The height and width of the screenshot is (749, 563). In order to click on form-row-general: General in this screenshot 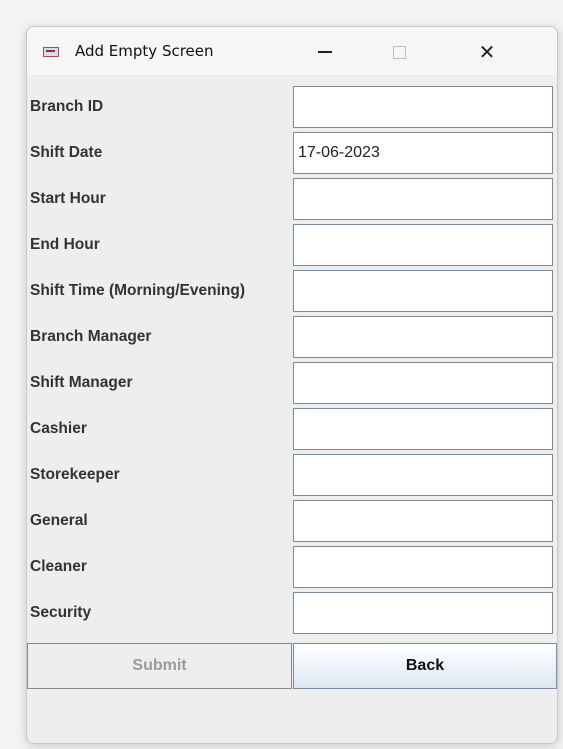, I will do `click(292, 521)`.